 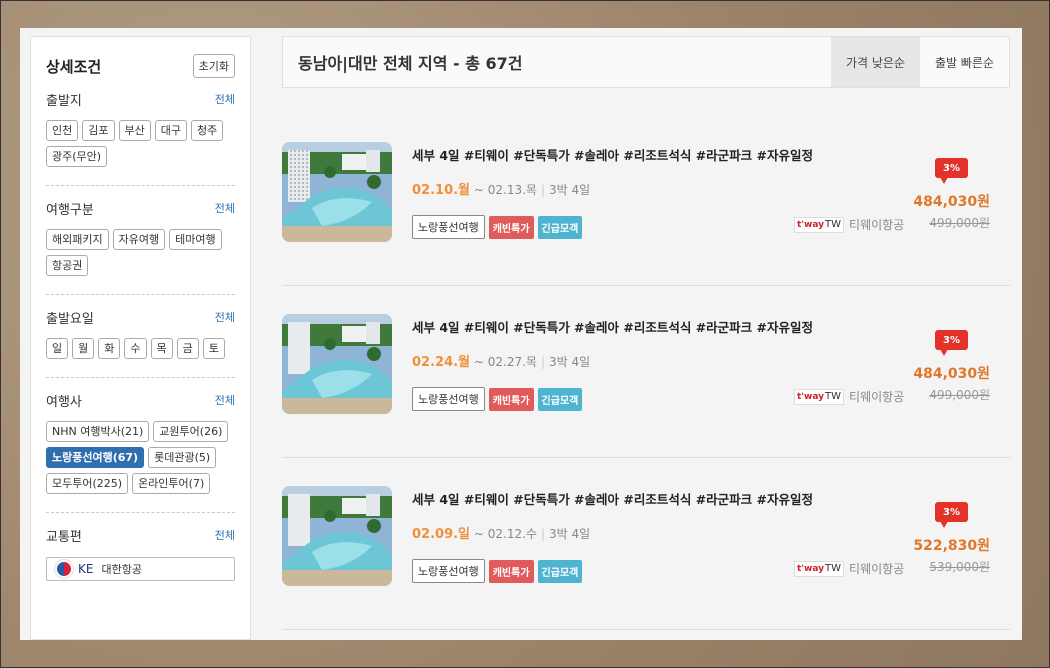 What do you see at coordinates (182, 457) in the screenshot?
I see `chip-agency-lotte: 롯데관광(5)` at bounding box center [182, 457].